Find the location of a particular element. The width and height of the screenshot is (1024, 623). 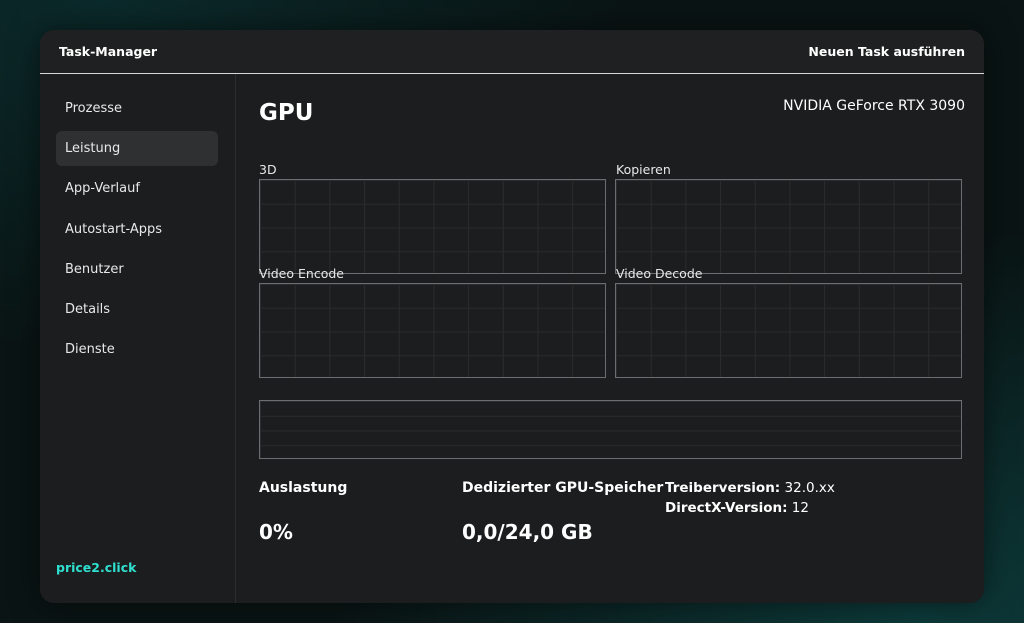

memory-label: Dedizierter GPU-Speicher is located at coordinates (563, 488).